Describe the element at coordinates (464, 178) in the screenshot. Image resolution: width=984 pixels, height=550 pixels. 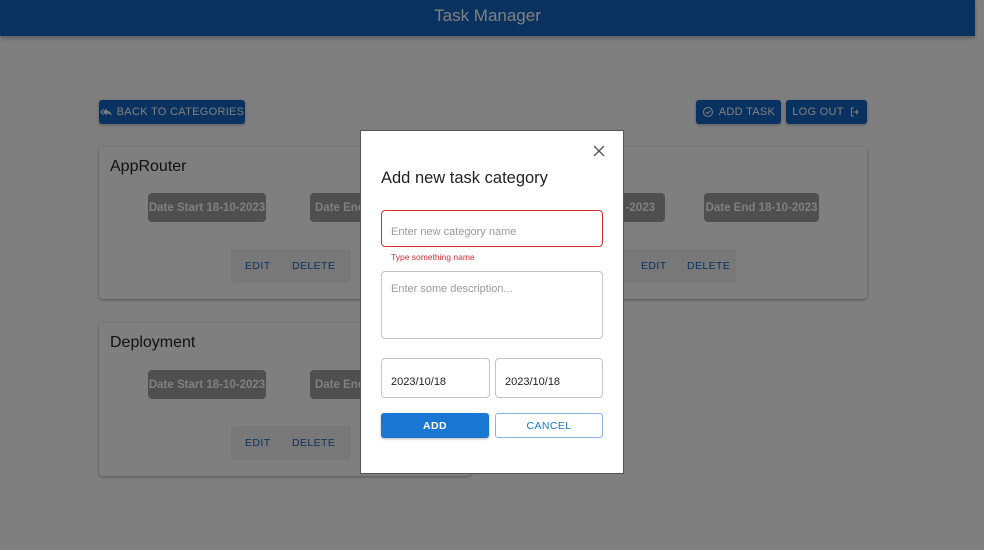
I see `dialog-title: Add new task category` at that location.